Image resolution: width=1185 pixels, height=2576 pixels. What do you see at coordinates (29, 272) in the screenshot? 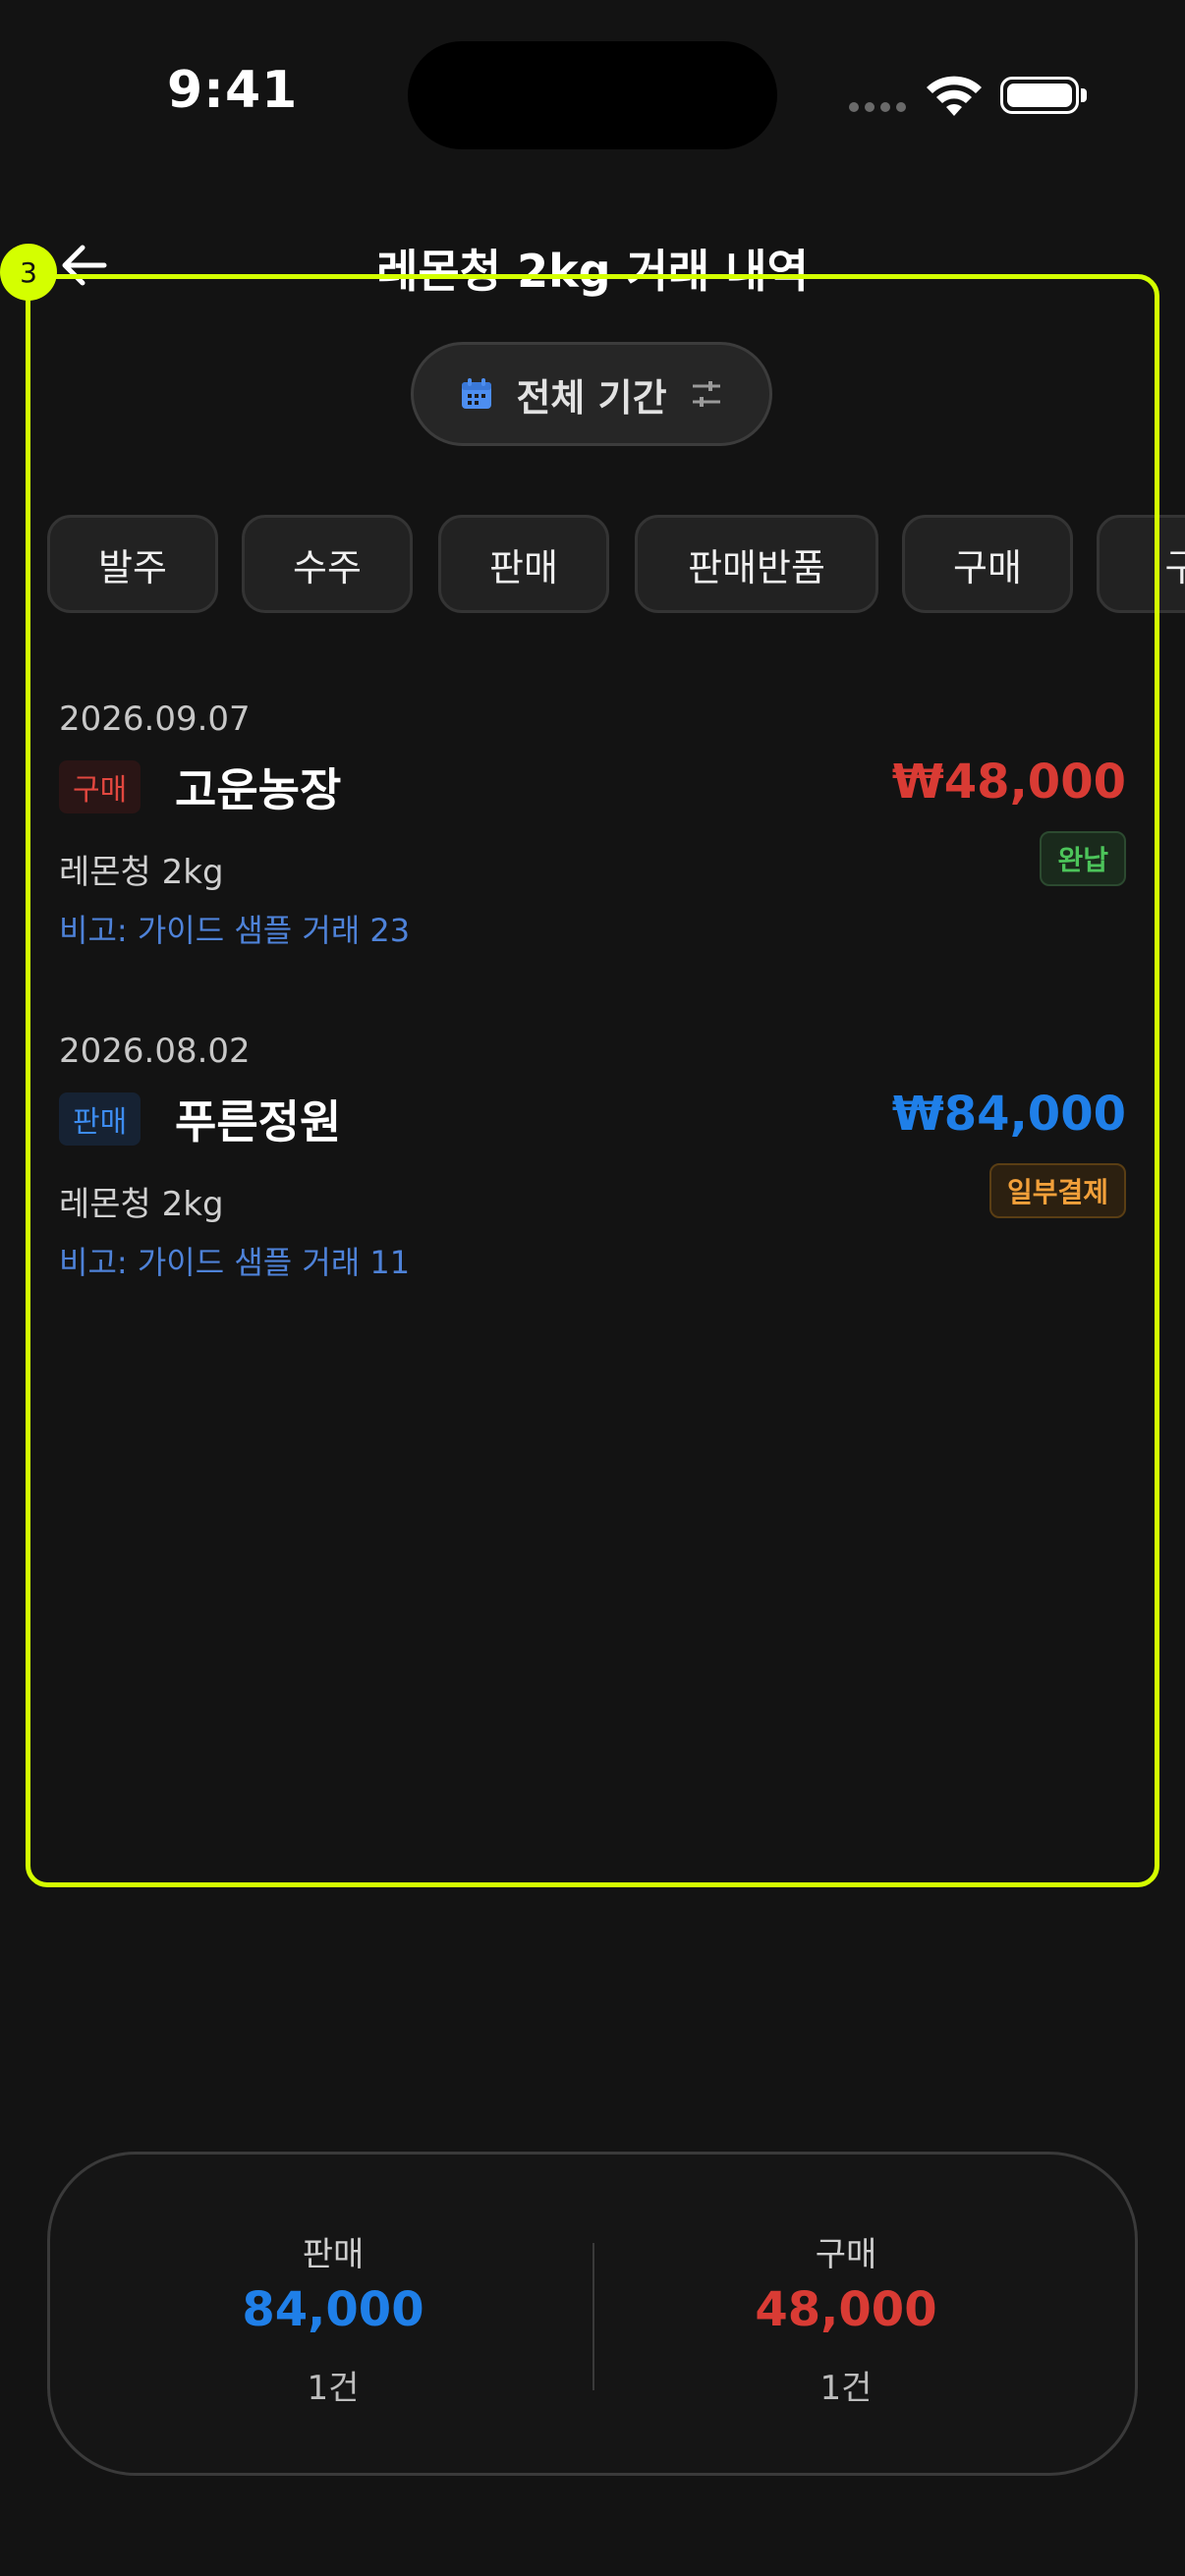
I see `annotation-marker: 3` at bounding box center [29, 272].